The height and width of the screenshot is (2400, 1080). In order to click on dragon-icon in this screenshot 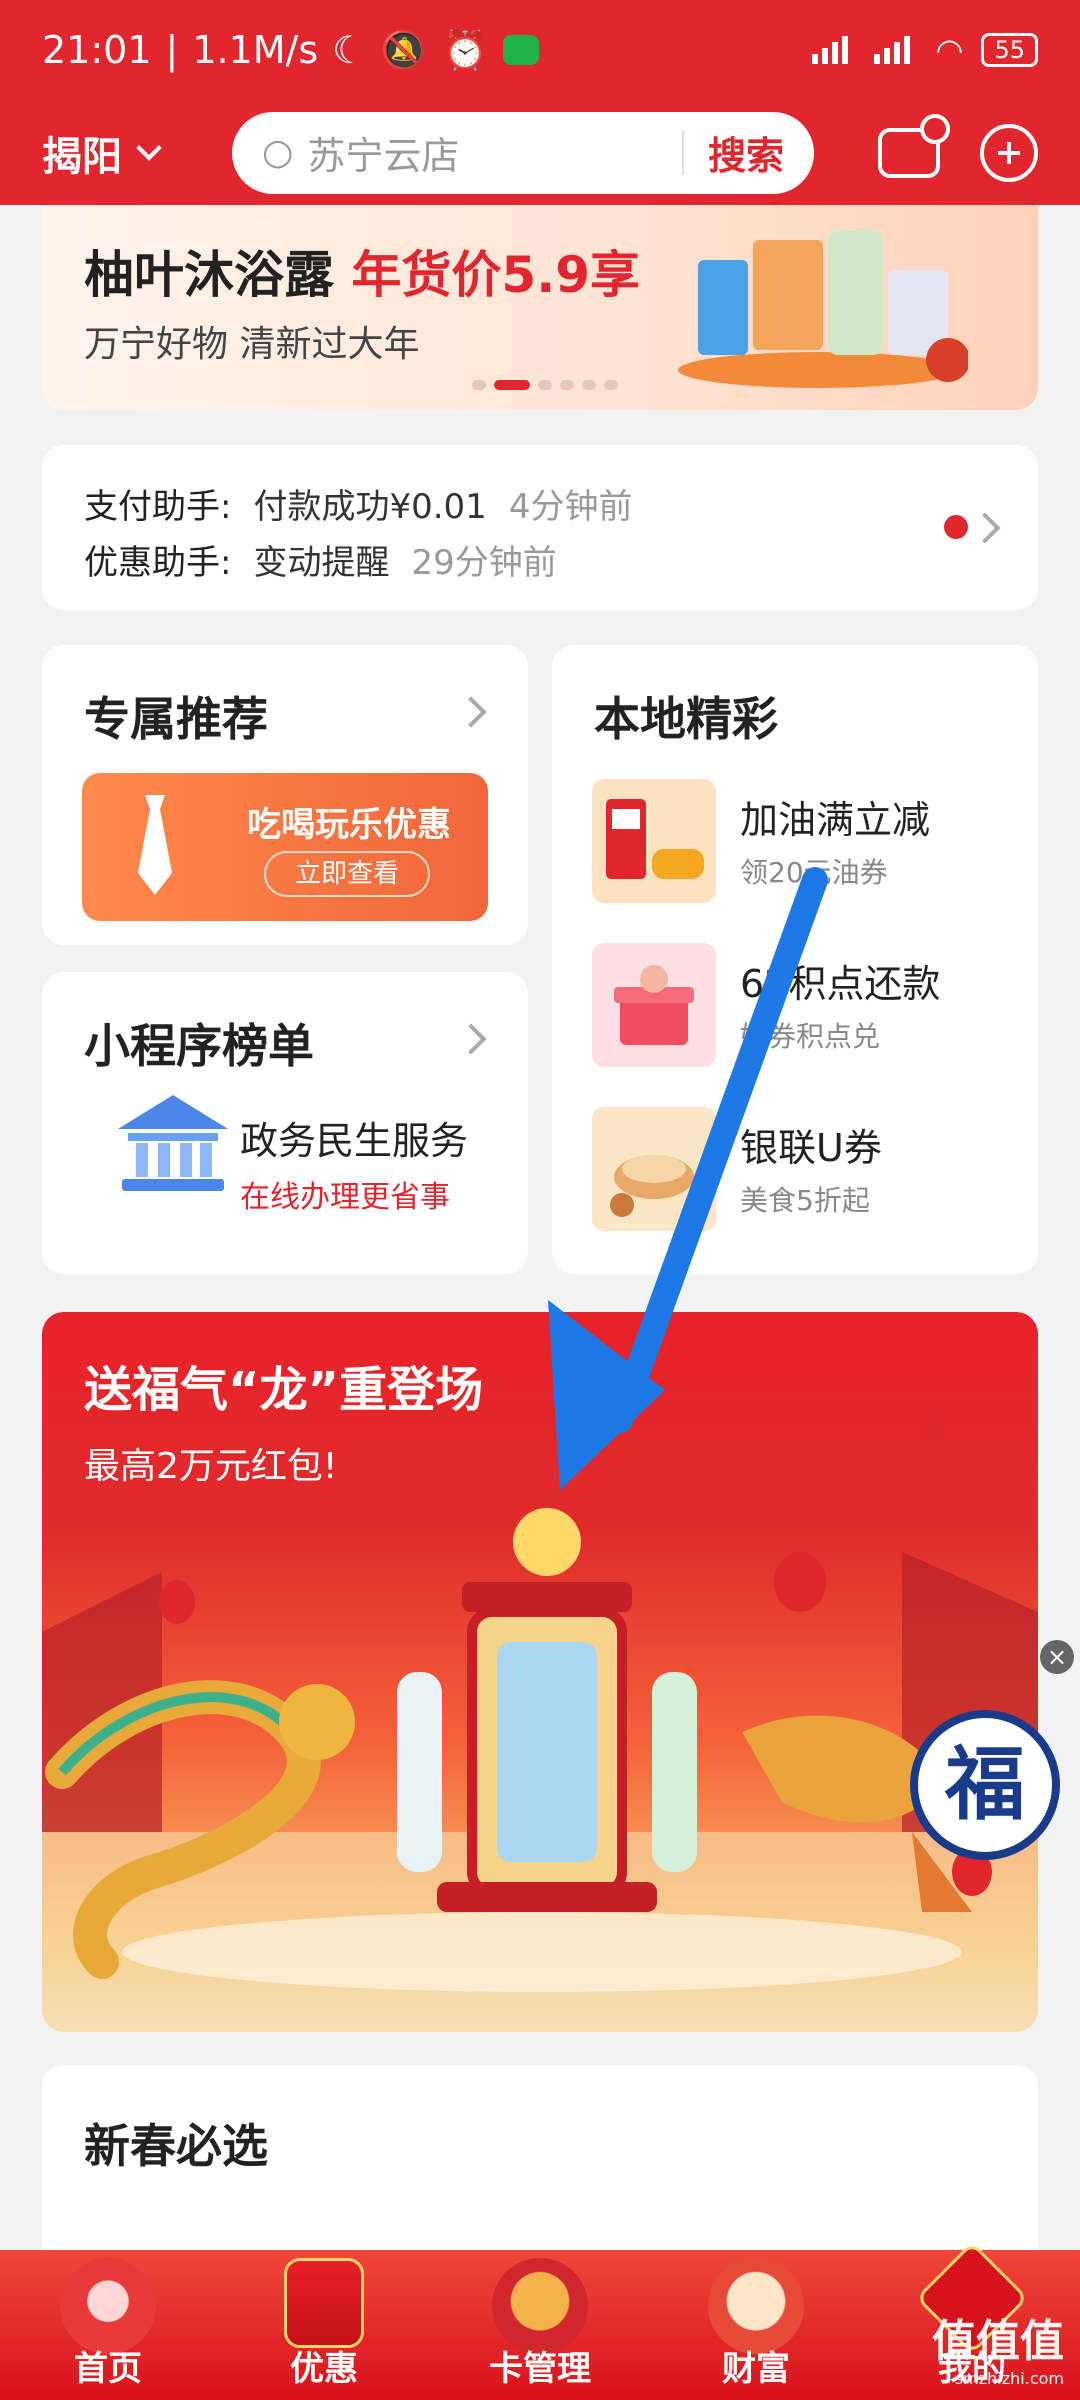, I will do `click(540, 2306)`.